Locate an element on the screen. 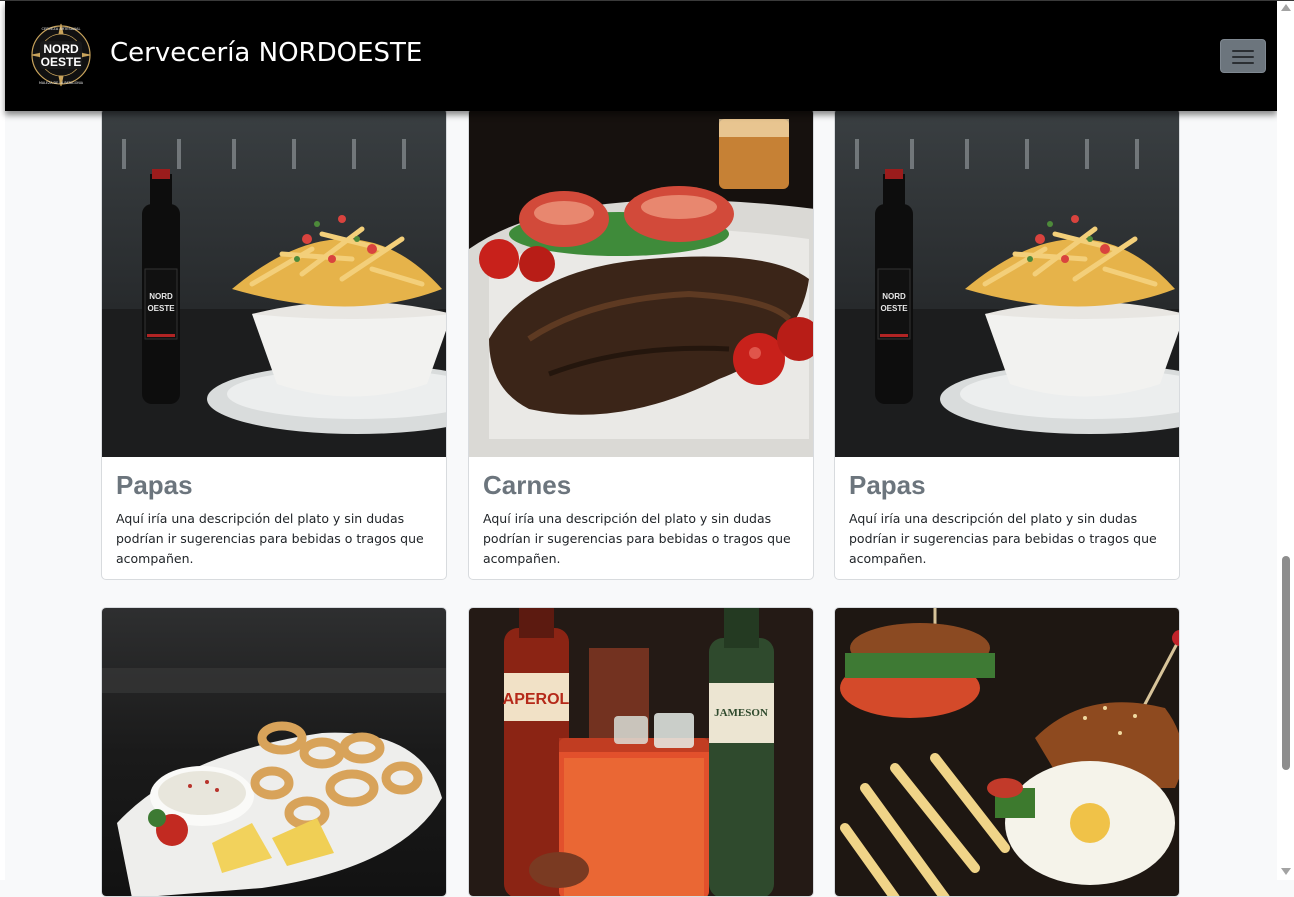 The height and width of the screenshot is (897, 1294). svg-text: APEROL is located at coordinates (536, 699).